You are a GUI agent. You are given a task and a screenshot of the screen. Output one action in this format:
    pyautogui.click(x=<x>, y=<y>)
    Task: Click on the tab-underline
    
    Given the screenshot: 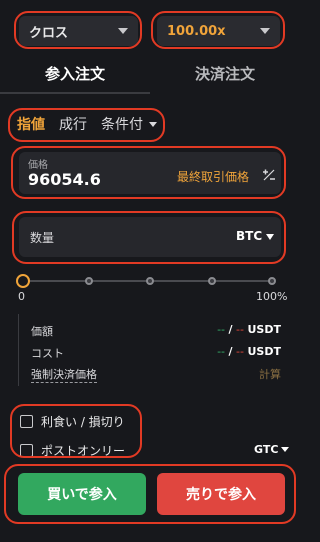 What is the action you would take?
    pyautogui.click(x=75, y=93)
    